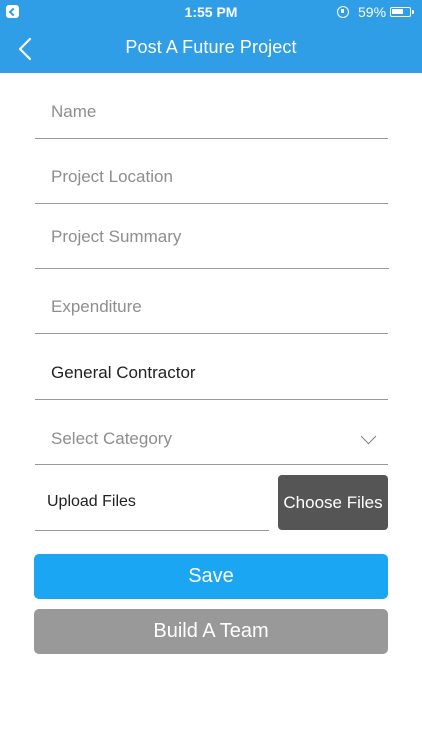  I want to click on role-underline, so click(211, 399).